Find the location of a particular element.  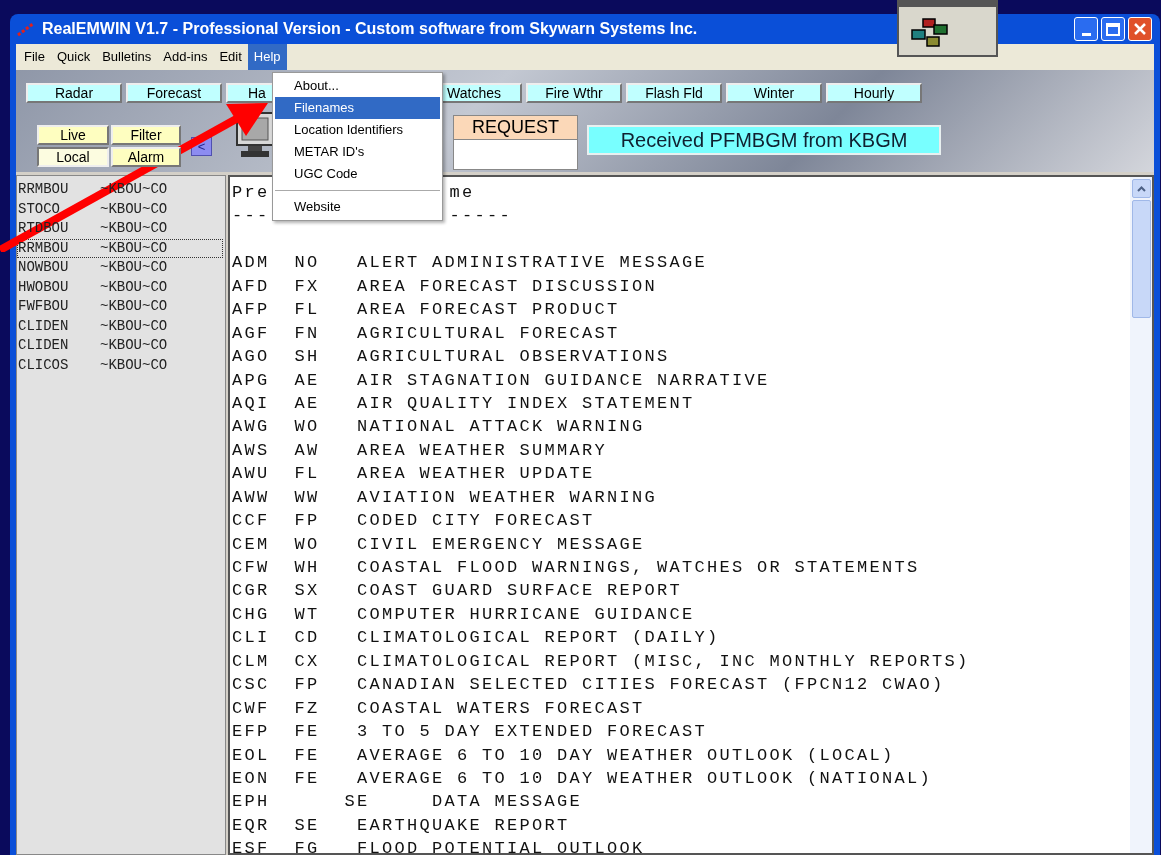

product-id: NOWBOU is located at coordinates (44, 268).